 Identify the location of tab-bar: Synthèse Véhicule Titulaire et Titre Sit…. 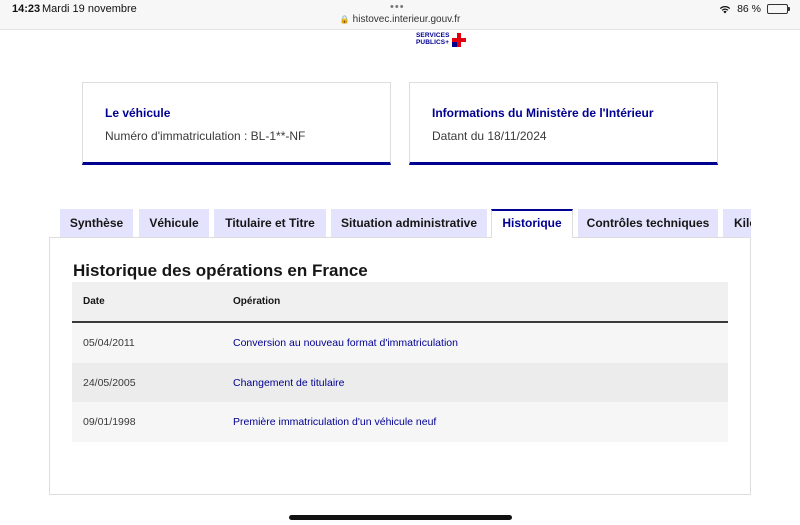
(405, 223).